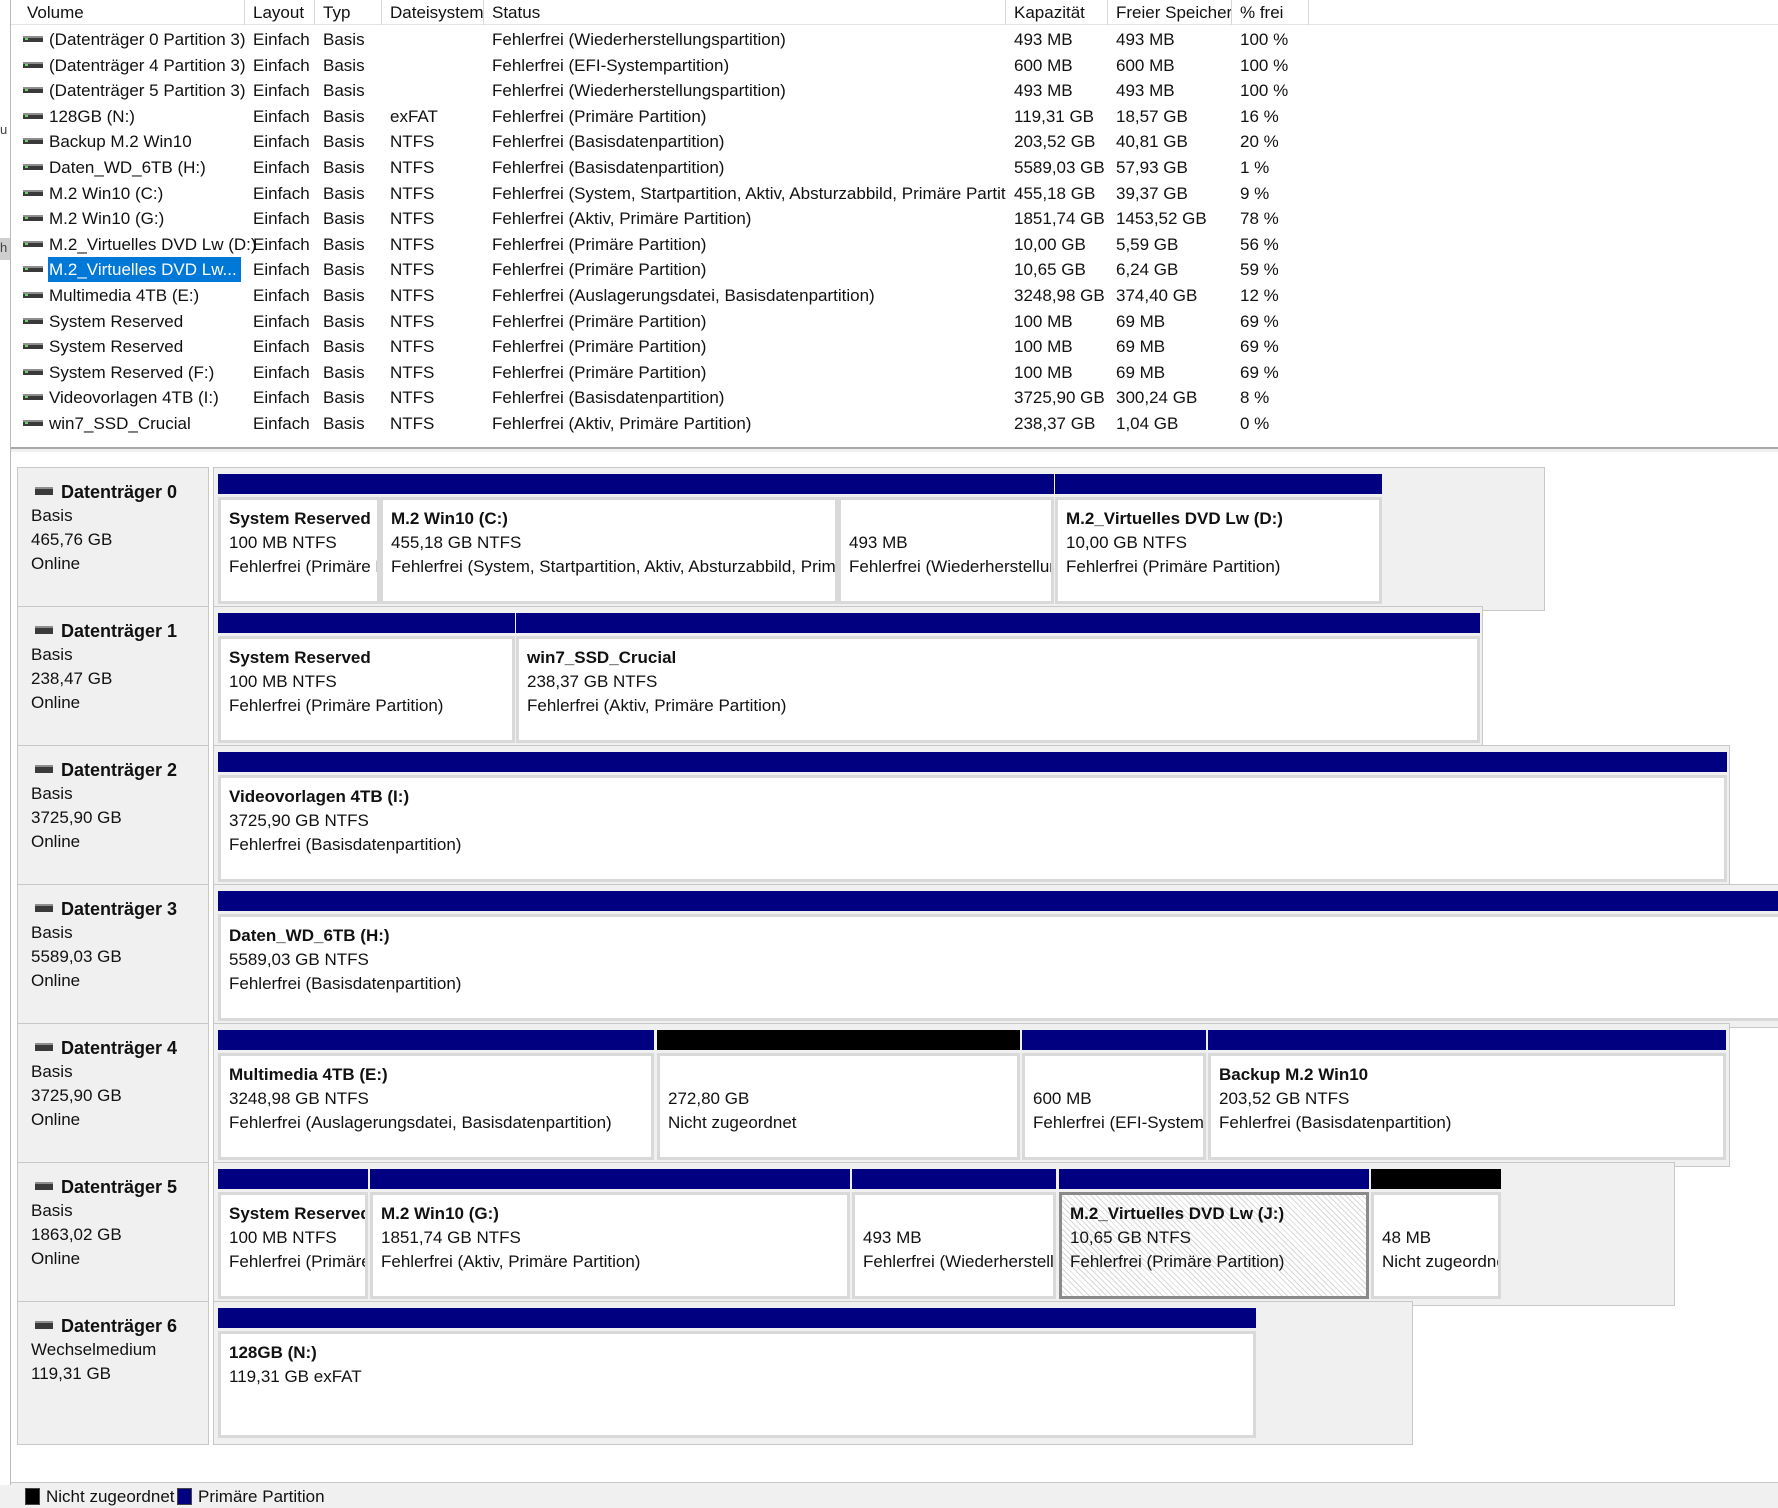  What do you see at coordinates (345, 844) in the screenshot?
I see `partition-status: Fehlerfrei (Basisdatenpartition)` at bounding box center [345, 844].